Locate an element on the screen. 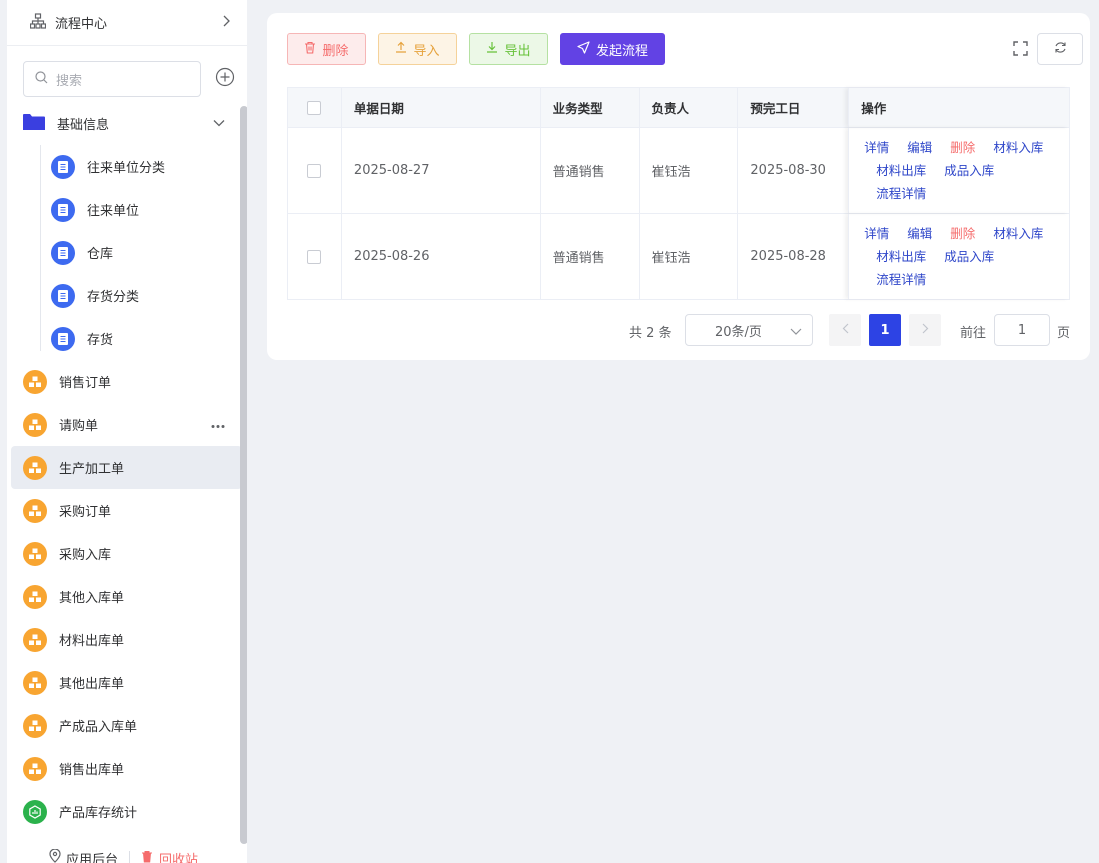 This screenshot has width=1099, height=863. export-button: 导出 is located at coordinates (508, 49).